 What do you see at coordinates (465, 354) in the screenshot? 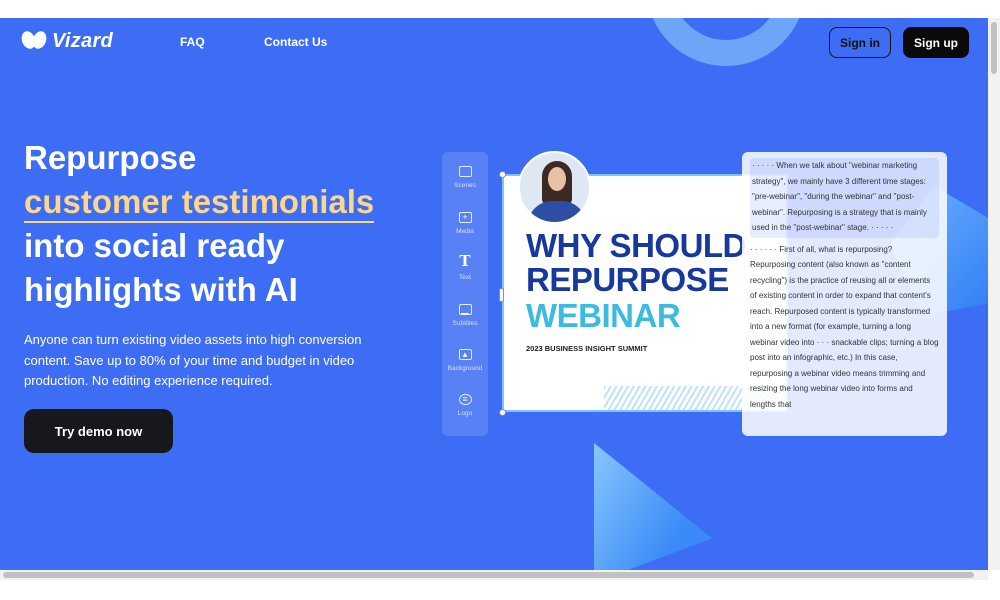
I see `background-icon: ▴` at bounding box center [465, 354].